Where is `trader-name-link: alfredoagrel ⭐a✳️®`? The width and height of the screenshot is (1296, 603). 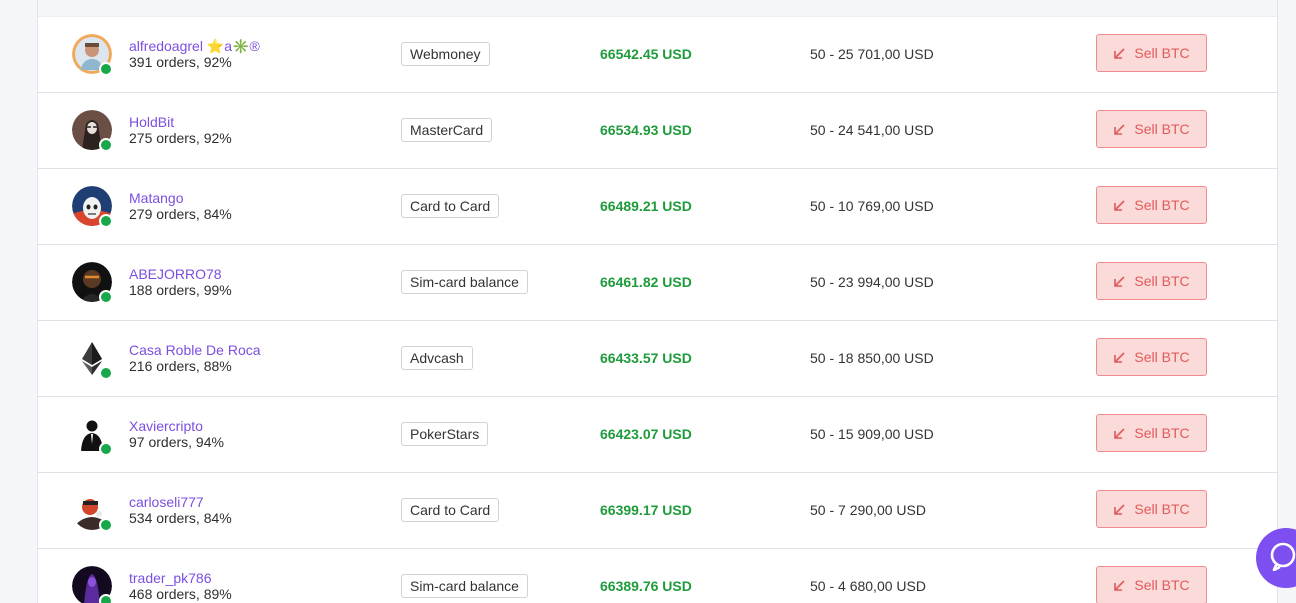 trader-name-link: alfredoagrel ⭐a✳️® is located at coordinates (194, 46).